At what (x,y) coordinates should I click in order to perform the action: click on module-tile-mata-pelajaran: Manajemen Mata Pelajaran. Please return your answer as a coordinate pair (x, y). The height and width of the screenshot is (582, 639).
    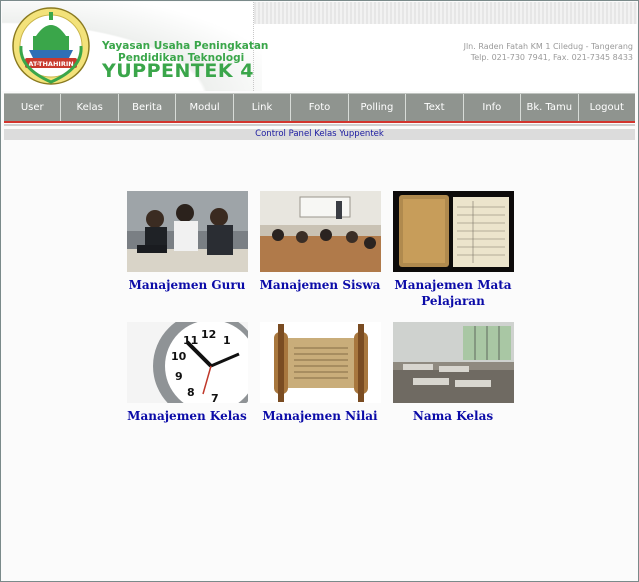
    Looking at the image, I should click on (453, 250).